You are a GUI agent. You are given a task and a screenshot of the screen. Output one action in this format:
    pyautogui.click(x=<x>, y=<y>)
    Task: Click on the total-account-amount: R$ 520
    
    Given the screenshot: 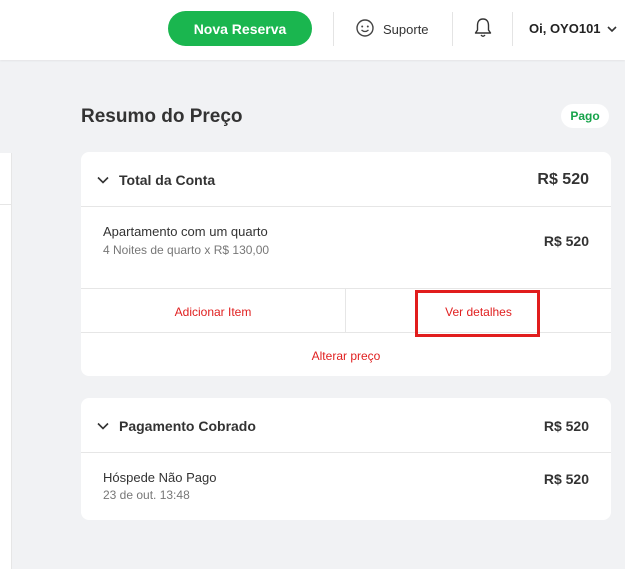 What is the action you would take?
    pyautogui.click(x=563, y=179)
    